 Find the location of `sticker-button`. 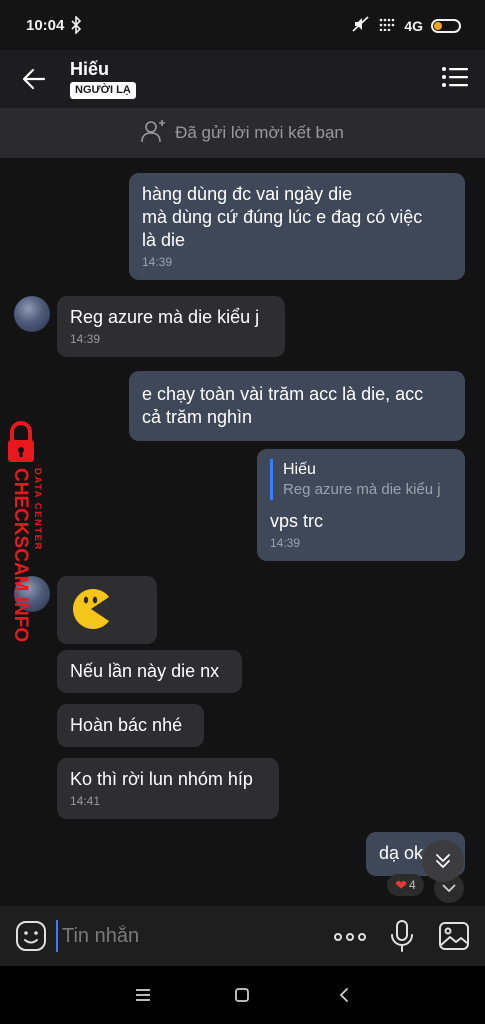

sticker-button is located at coordinates (31, 936).